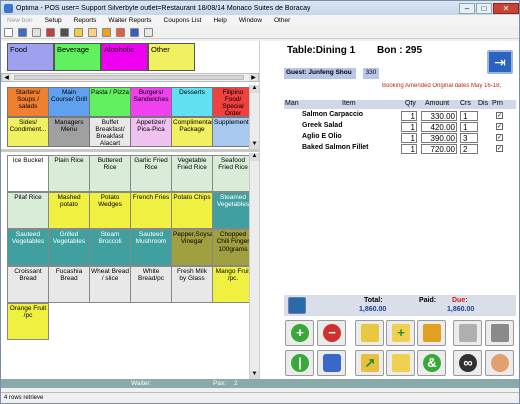  What do you see at coordinates (400, 116) in the screenshot?
I see `order-line: Salmon Carpaccio 1 330.00 1 ✓` at bounding box center [400, 116].